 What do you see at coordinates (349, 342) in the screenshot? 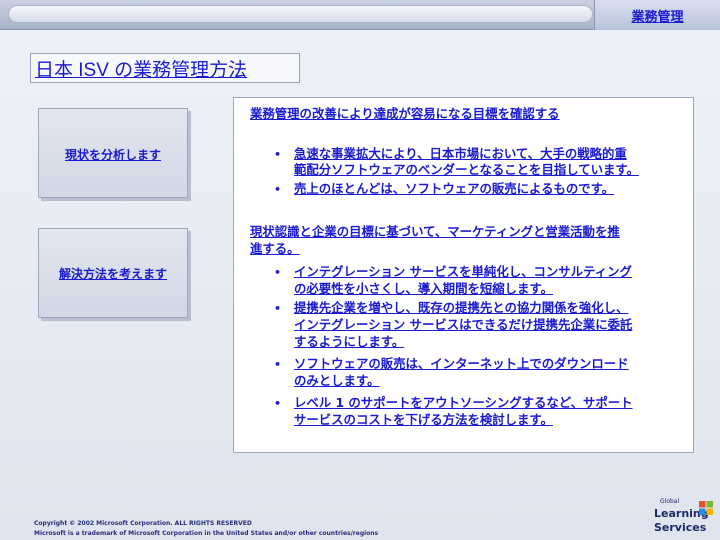
I see `strategy-bullet-2-line-3: するようにします。` at bounding box center [349, 342].